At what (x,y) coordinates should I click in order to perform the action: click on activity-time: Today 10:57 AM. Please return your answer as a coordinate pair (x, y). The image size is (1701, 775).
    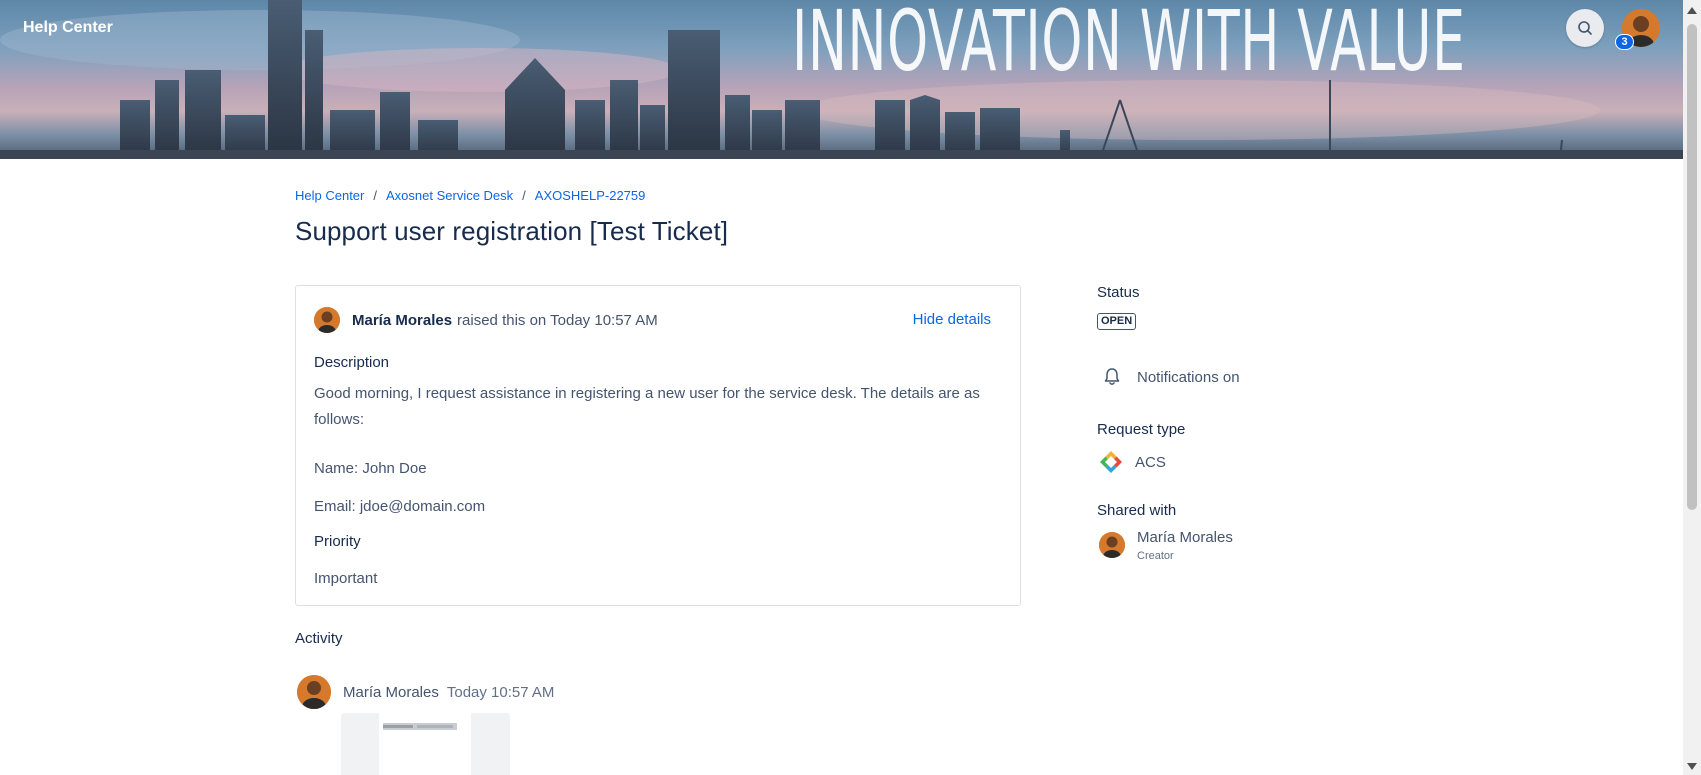
    Looking at the image, I should click on (500, 692).